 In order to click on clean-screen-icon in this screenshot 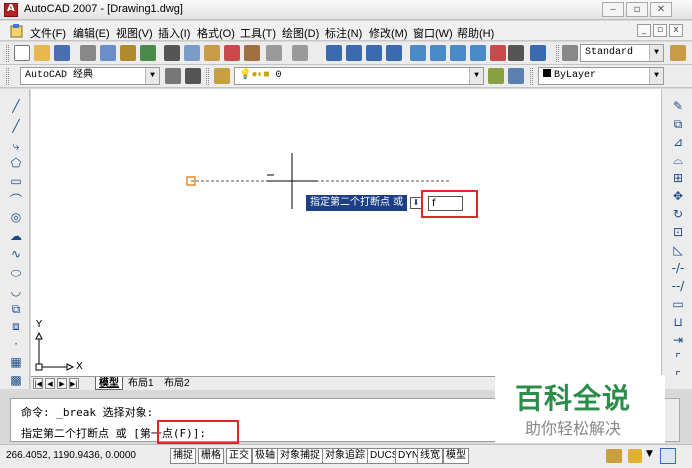, I will do `click(668, 456)`.